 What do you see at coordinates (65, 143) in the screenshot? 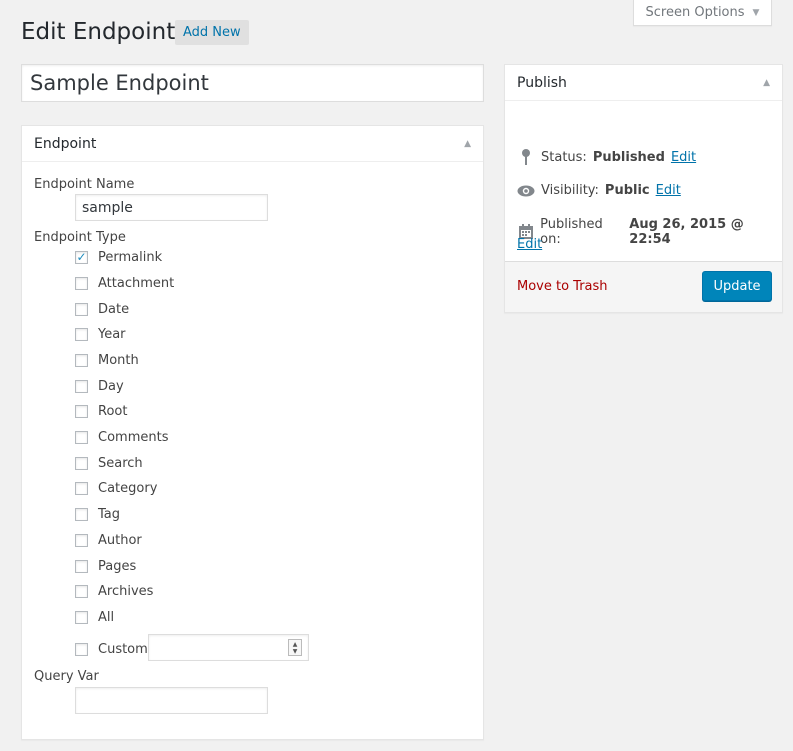
I see `endpoint-box-title: Endpoint` at bounding box center [65, 143].